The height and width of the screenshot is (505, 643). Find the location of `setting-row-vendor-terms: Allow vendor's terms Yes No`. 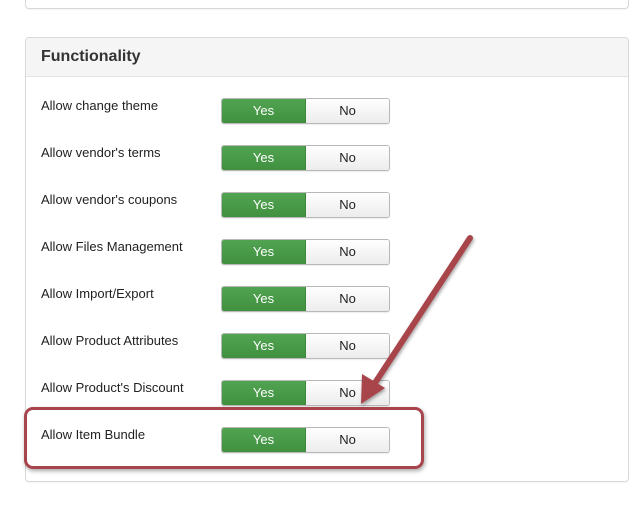

setting-row-vendor-terms: Allow vendor's terms Yes No is located at coordinates (327, 160).